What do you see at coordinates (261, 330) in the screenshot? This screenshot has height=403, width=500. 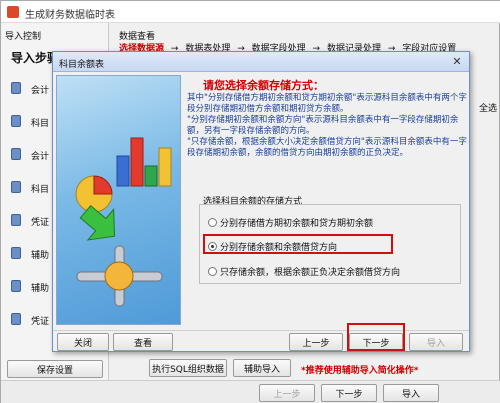 I see `dialog-divider` at bounding box center [261, 330].